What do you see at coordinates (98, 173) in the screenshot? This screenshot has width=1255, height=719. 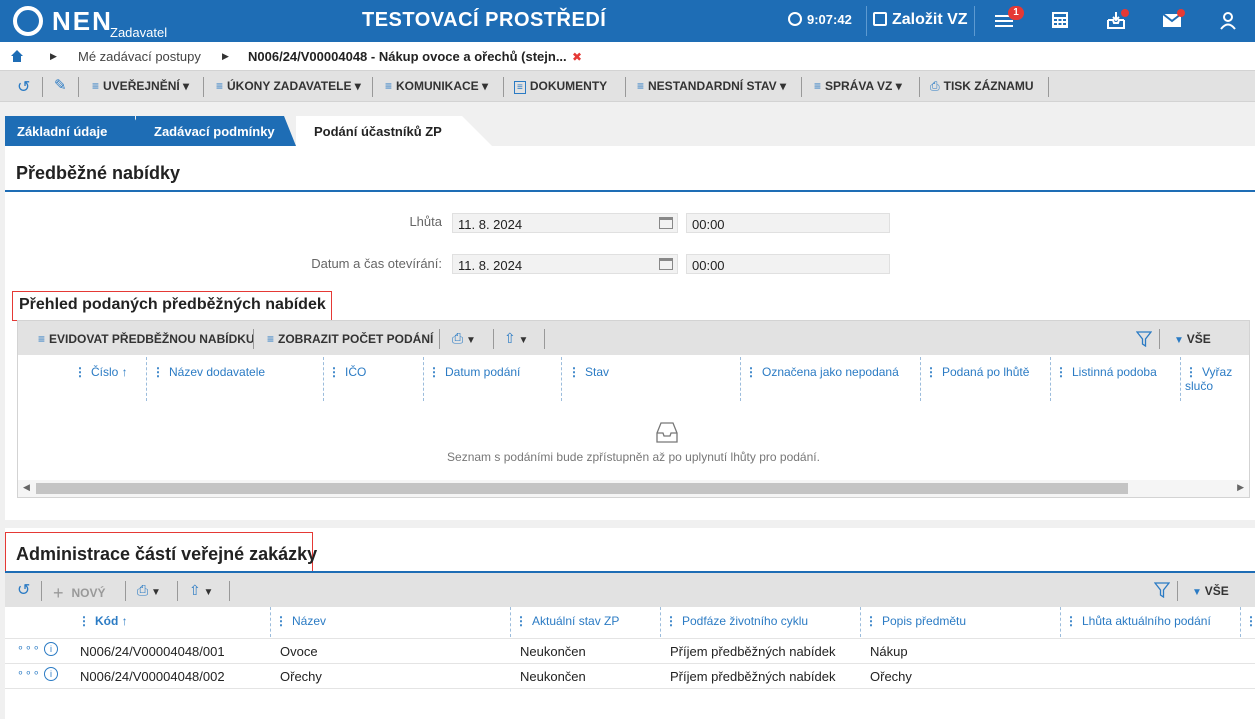 I see `prebid-title: Předběžné nabídky` at bounding box center [98, 173].